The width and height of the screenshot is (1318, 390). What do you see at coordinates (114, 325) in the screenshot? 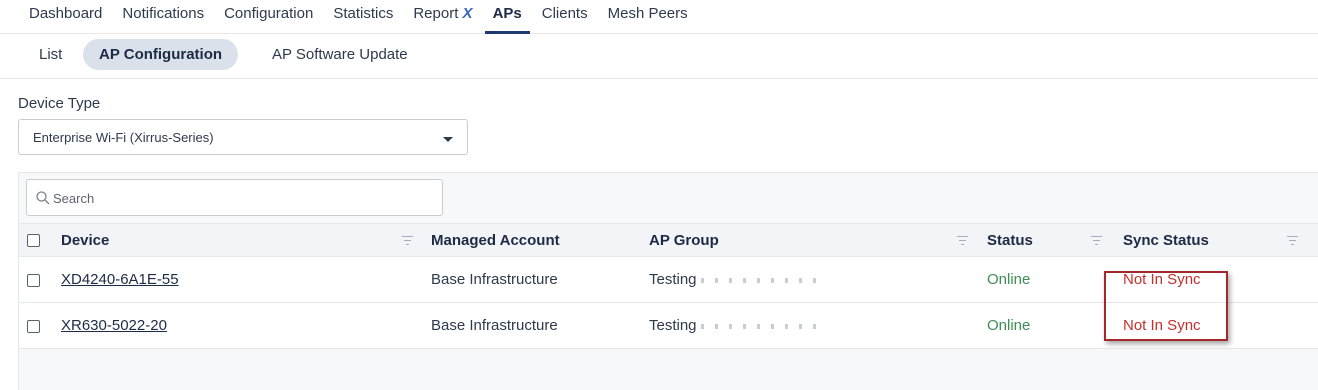
I see `device-link: XR630-5022-20` at bounding box center [114, 325].